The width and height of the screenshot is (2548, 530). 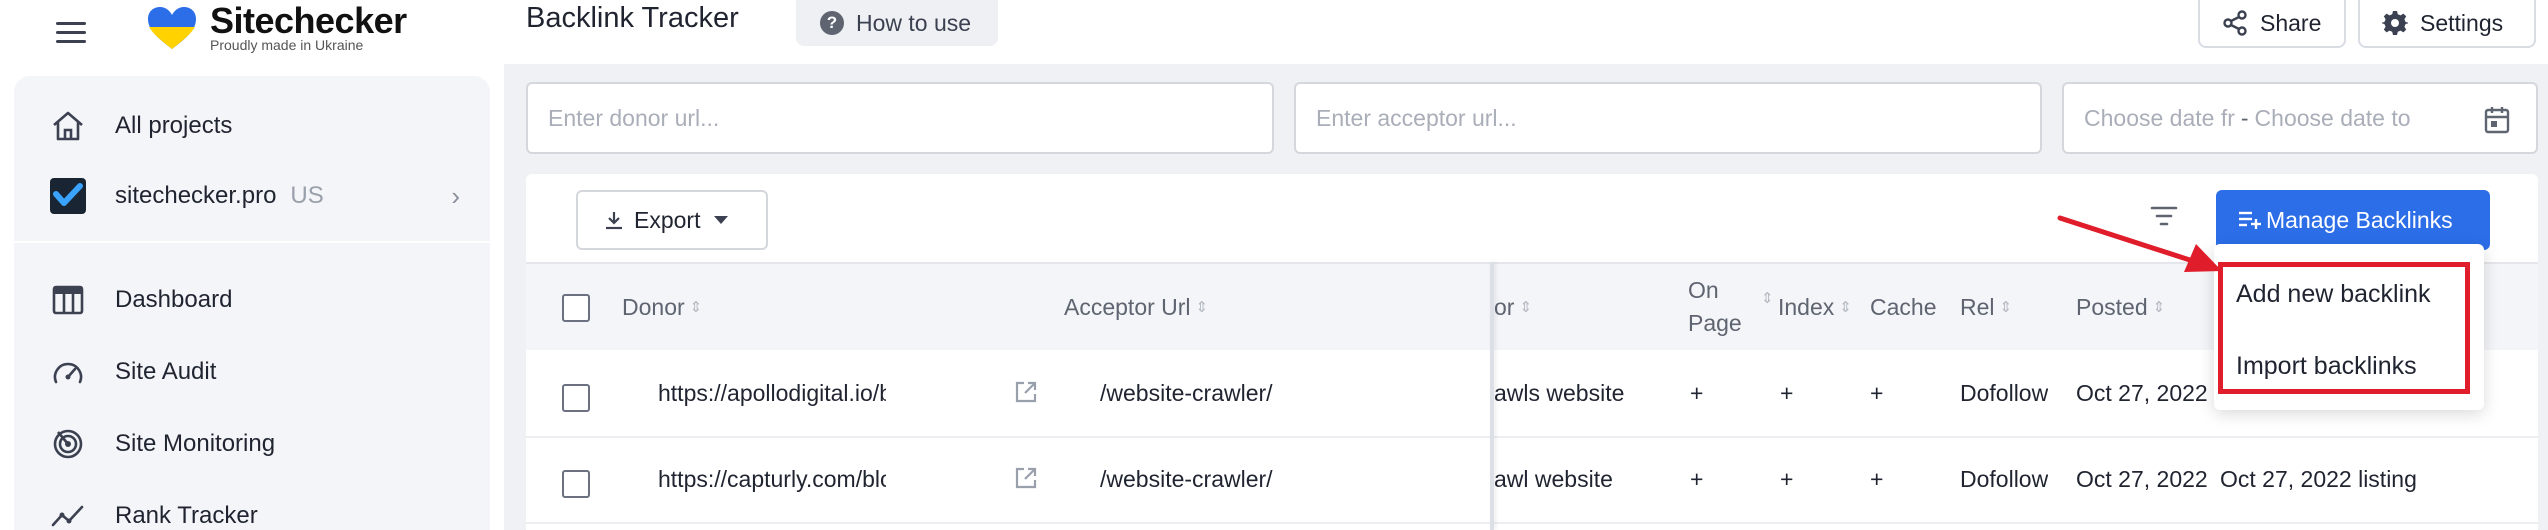 What do you see at coordinates (1986, 307) in the screenshot?
I see `column-rel: Rel ⇕` at bounding box center [1986, 307].